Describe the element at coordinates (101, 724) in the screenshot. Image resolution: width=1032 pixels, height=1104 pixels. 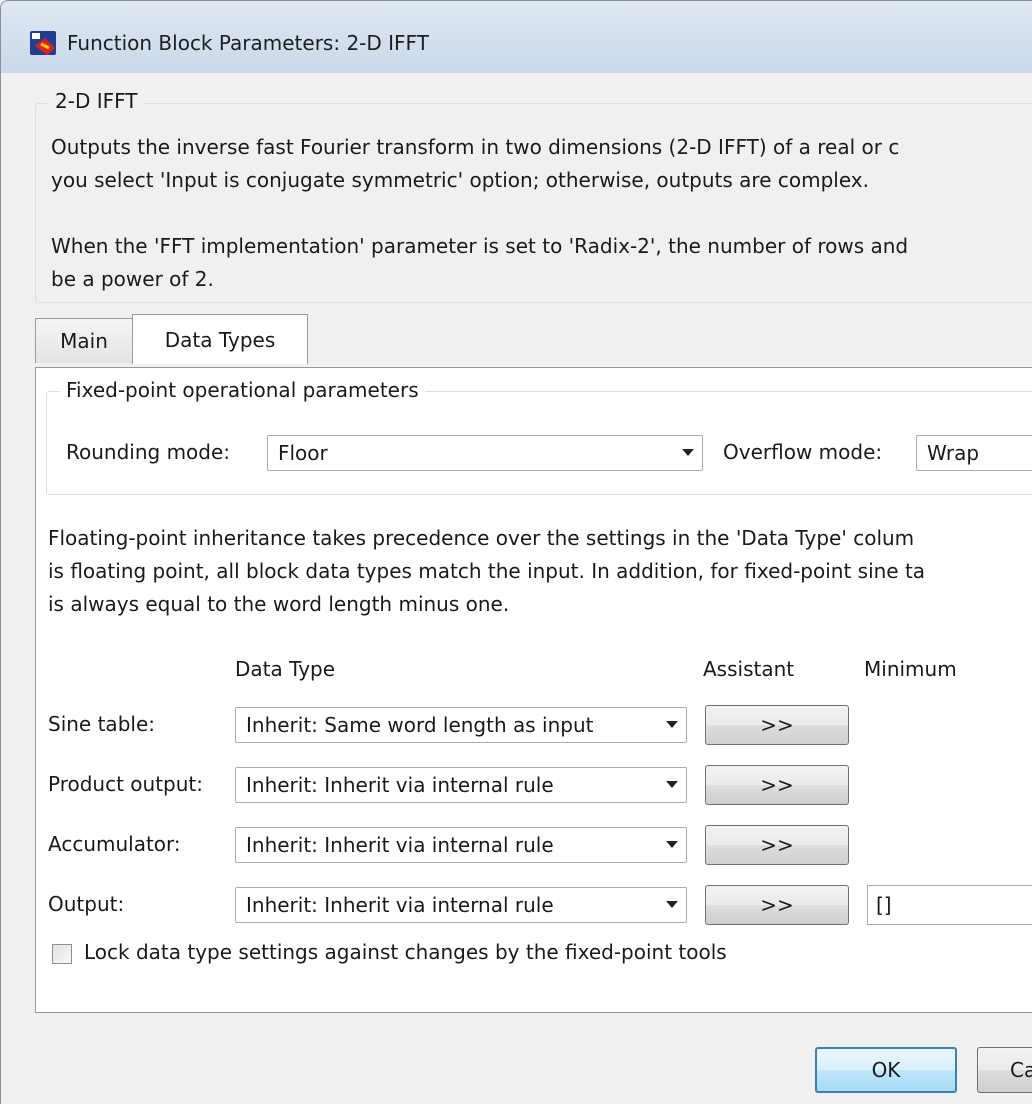
I see `sine-table-label: Sine table:` at that location.